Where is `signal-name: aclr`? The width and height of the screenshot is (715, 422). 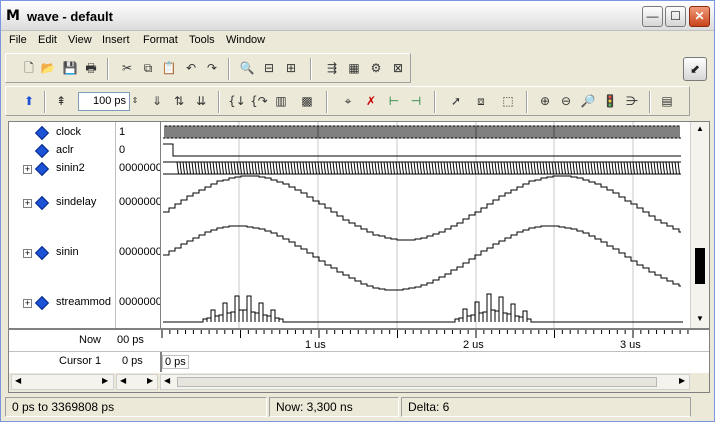
signal-name: aclr is located at coordinates (65, 150).